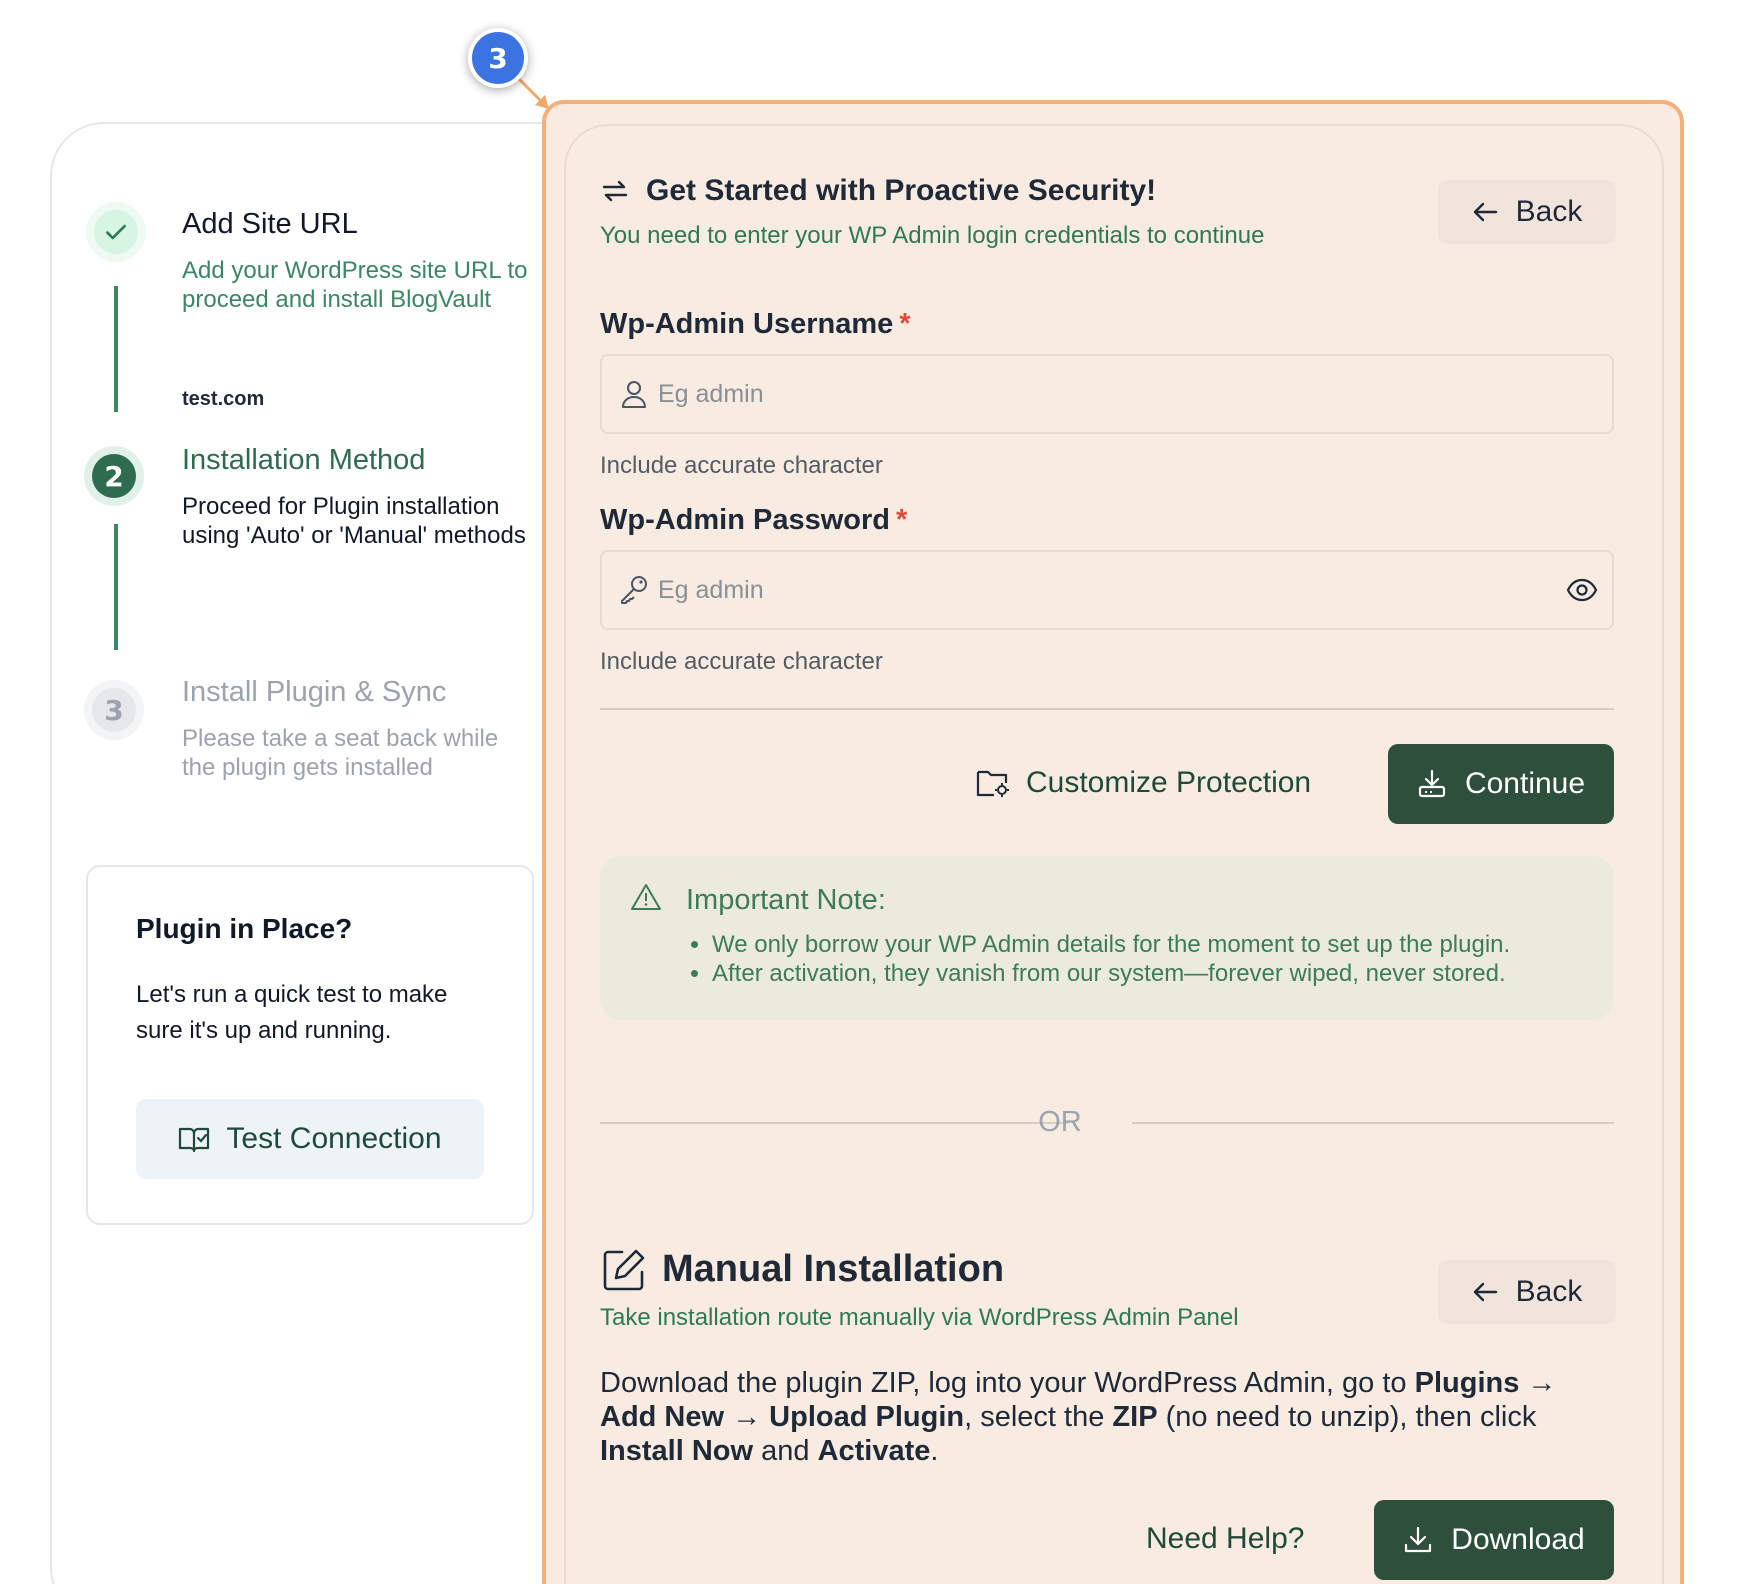 The height and width of the screenshot is (1584, 1758). I want to click on step-number-circle: 3, so click(114, 710).